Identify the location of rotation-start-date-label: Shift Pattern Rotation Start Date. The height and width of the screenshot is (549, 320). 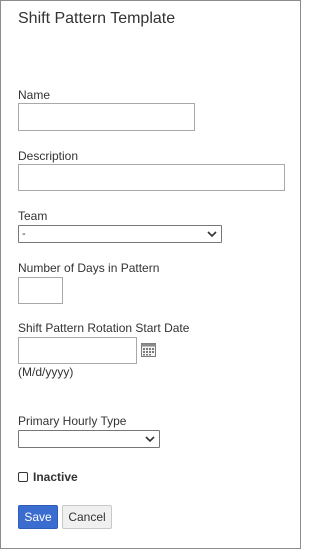
(104, 328).